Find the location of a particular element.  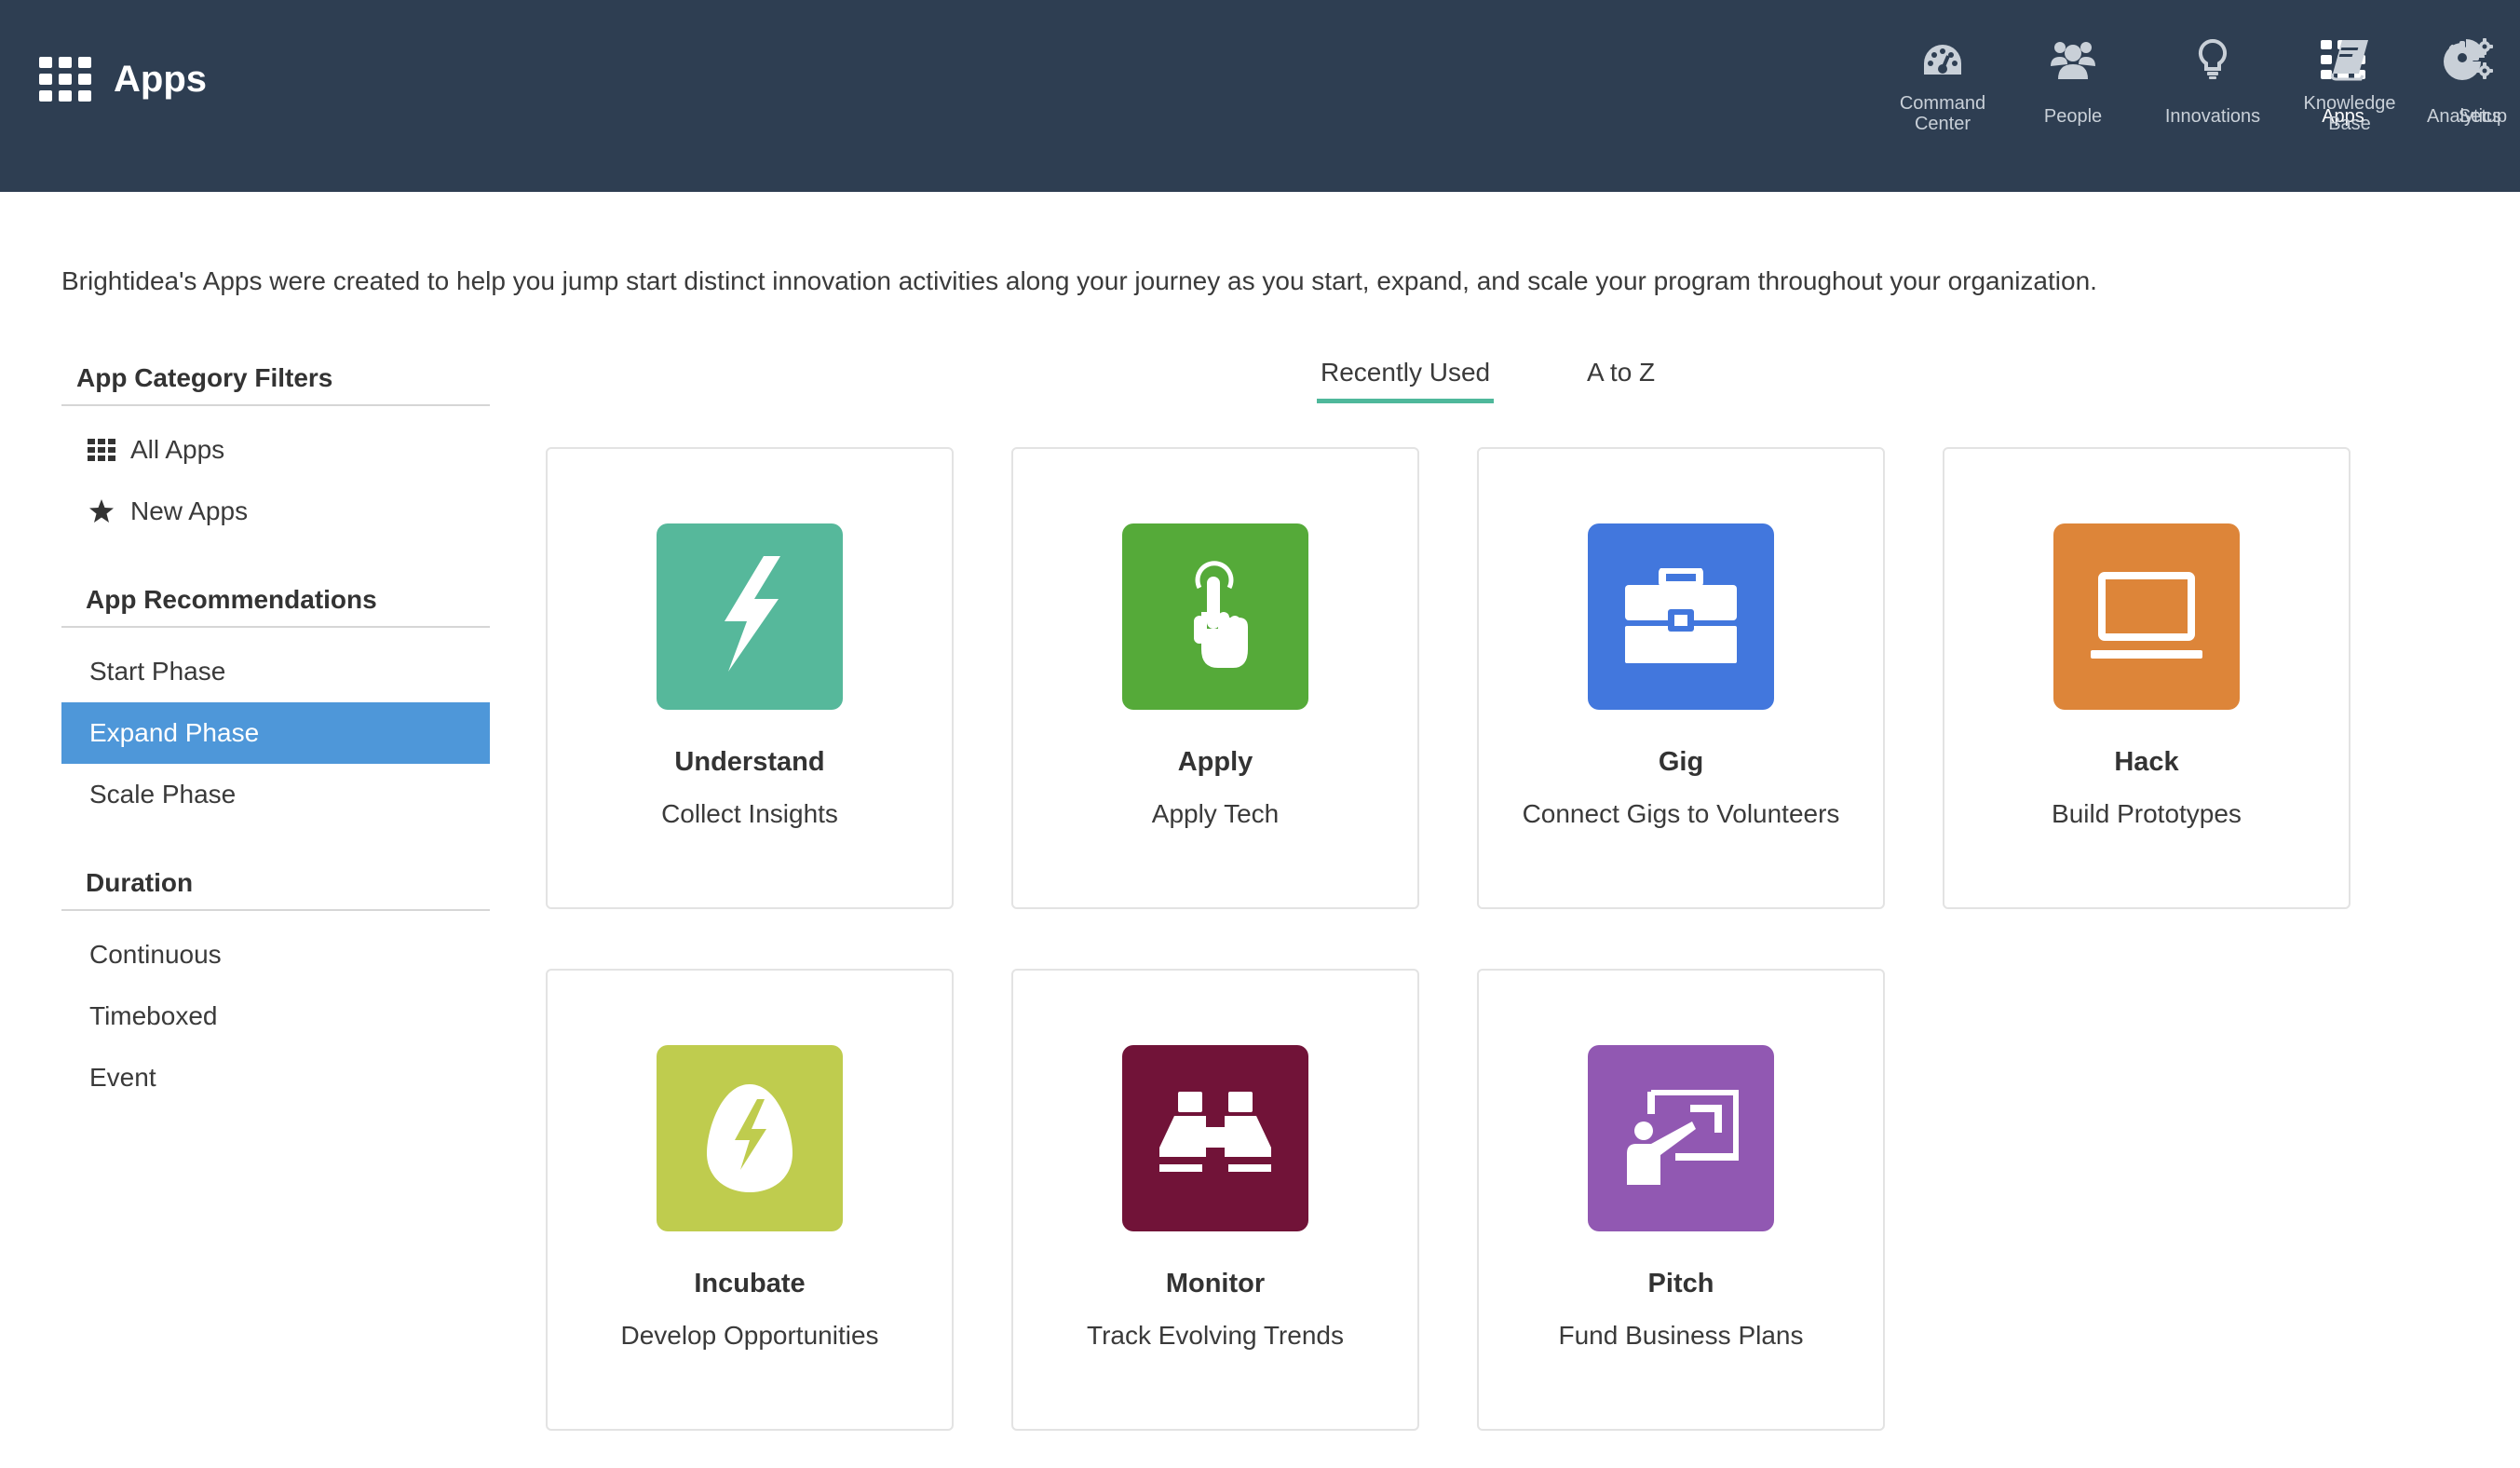

app-card-monitor: Monitor Track Evolving Trends is located at coordinates (1215, 1200).